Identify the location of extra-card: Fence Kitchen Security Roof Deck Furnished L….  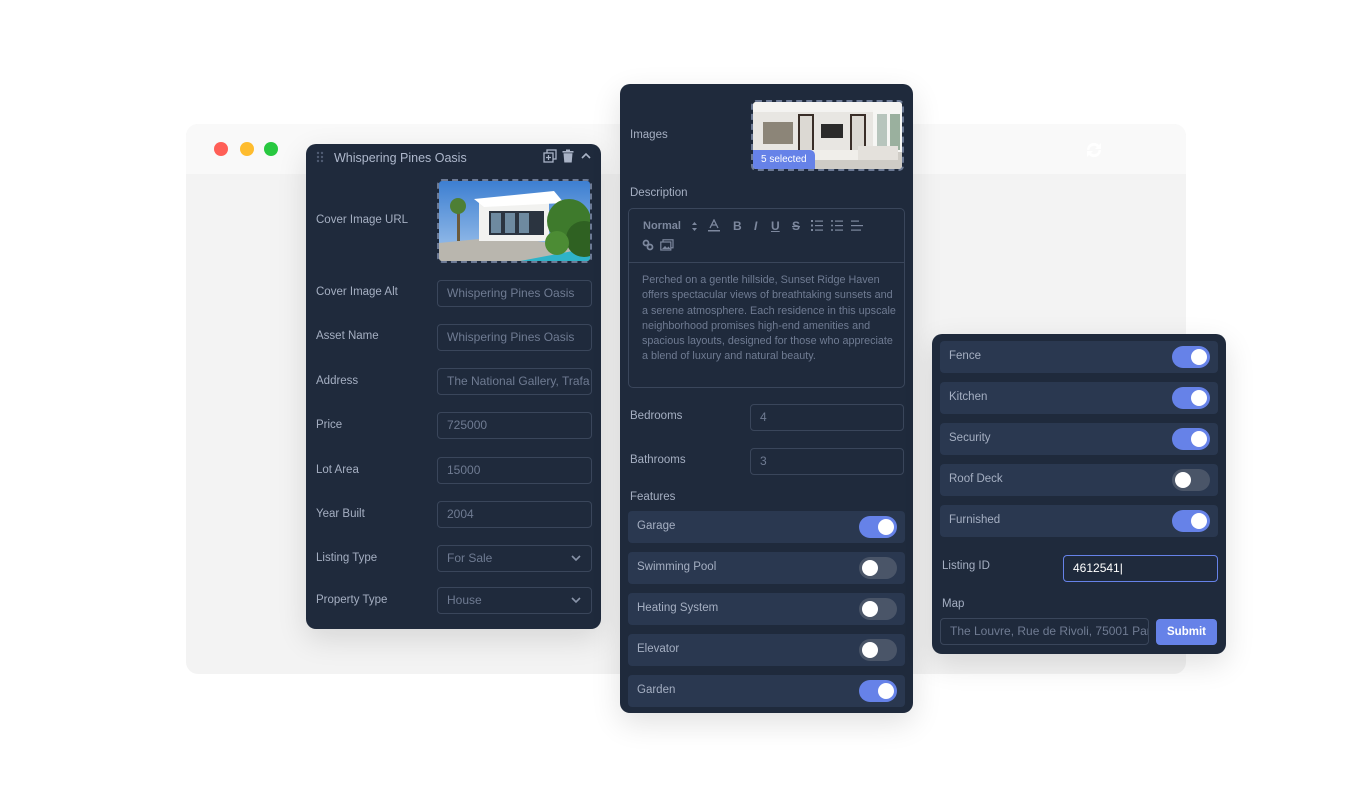
(1079, 494).